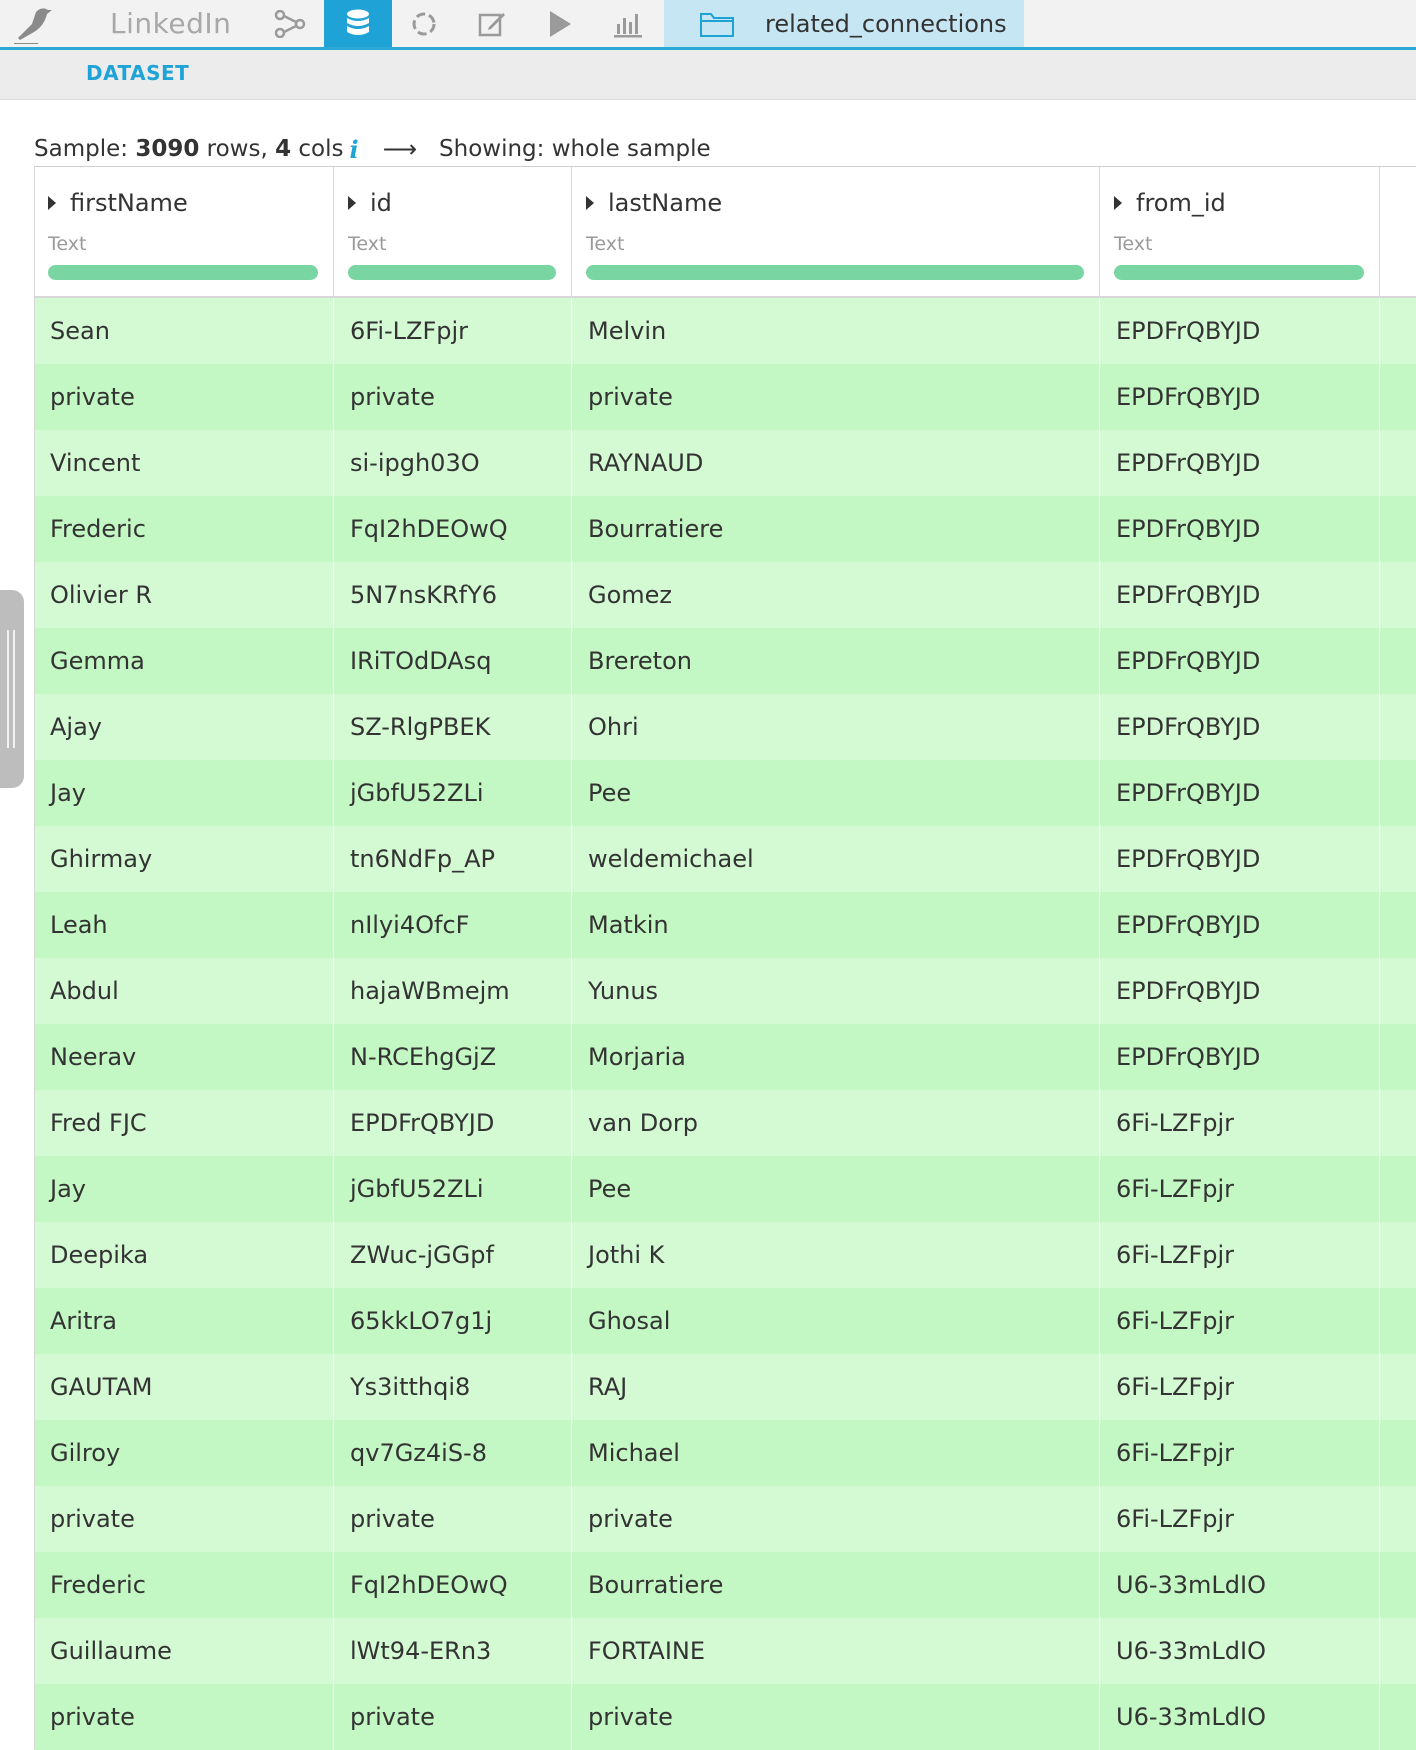 The width and height of the screenshot is (1416, 1750). What do you see at coordinates (453, 231) in the screenshot?
I see `column-header-id: id Text` at bounding box center [453, 231].